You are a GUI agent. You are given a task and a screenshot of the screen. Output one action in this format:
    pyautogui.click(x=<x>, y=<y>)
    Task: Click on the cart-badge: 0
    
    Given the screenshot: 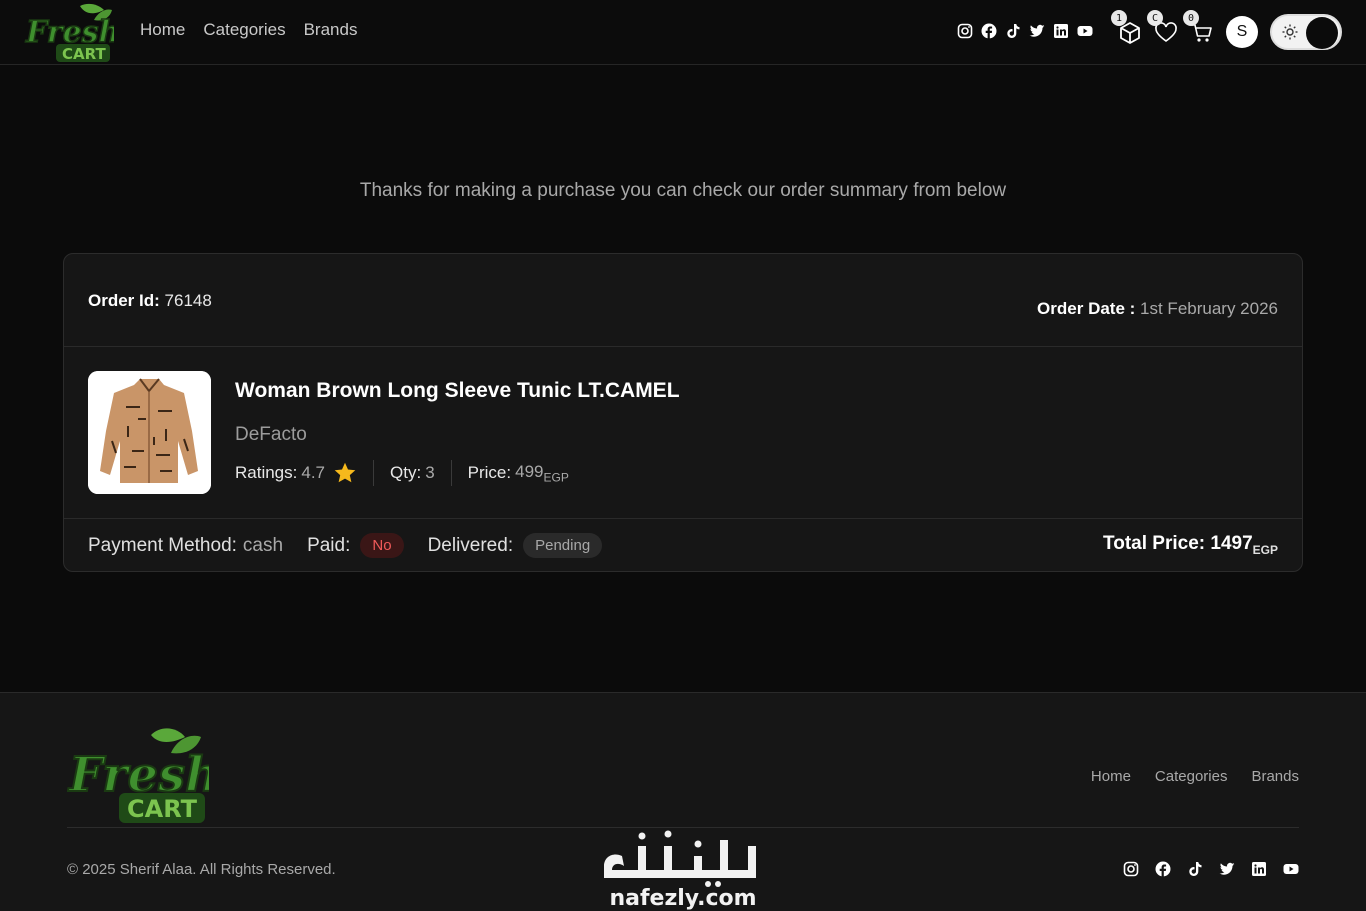 What is the action you would take?
    pyautogui.click(x=1191, y=18)
    